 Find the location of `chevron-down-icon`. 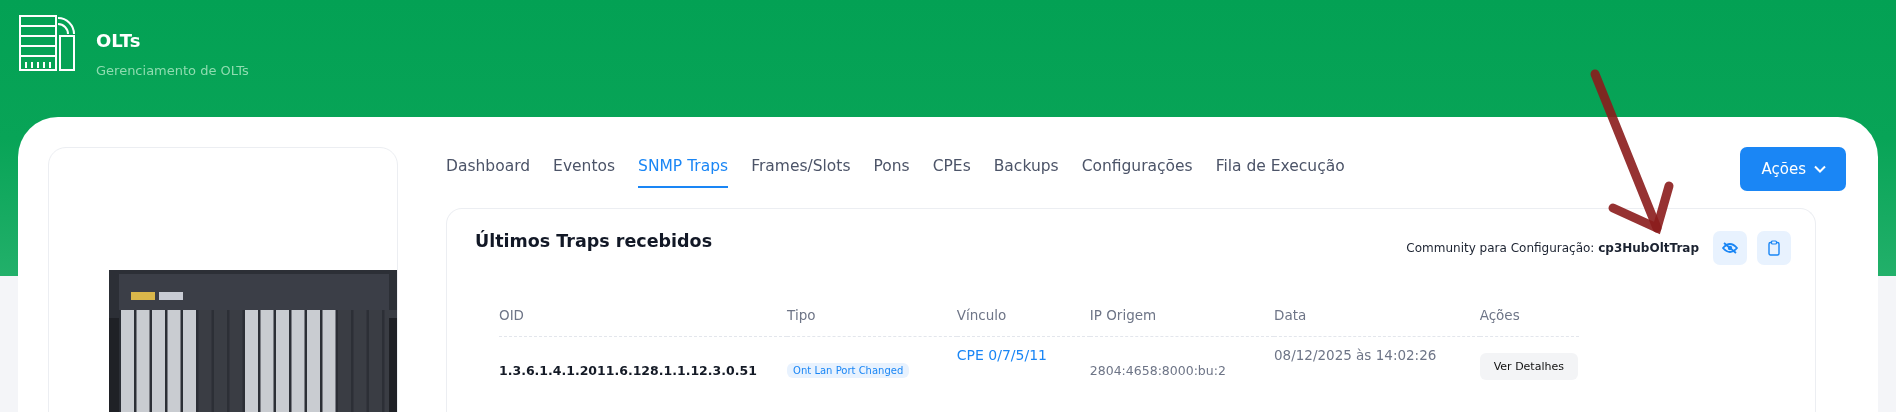

chevron-down-icon is located at coordinates (1820, 169).